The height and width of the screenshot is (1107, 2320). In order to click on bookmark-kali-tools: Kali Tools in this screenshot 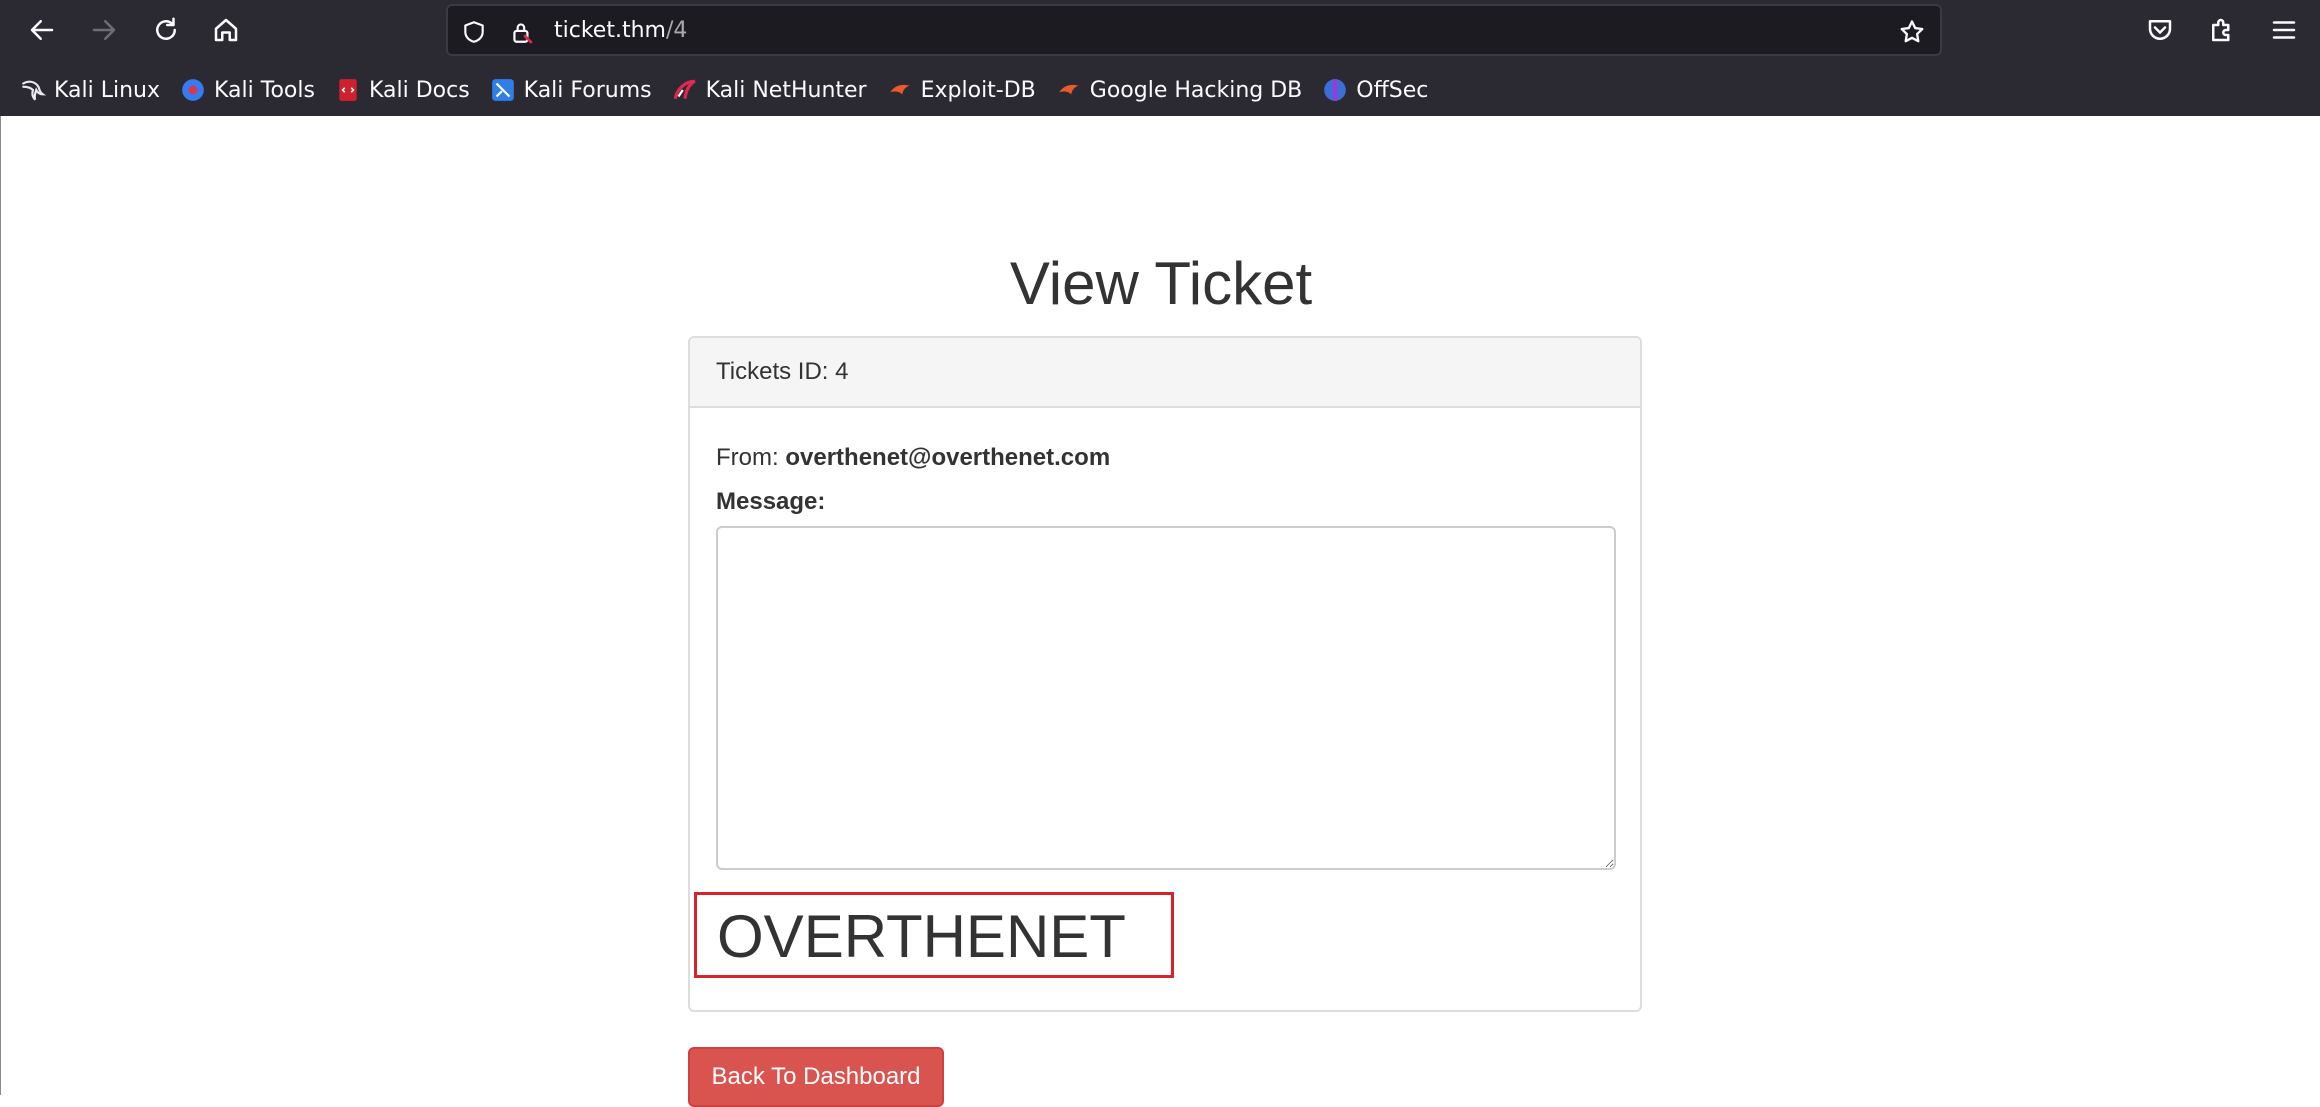, I will do `click(247, 90)`.